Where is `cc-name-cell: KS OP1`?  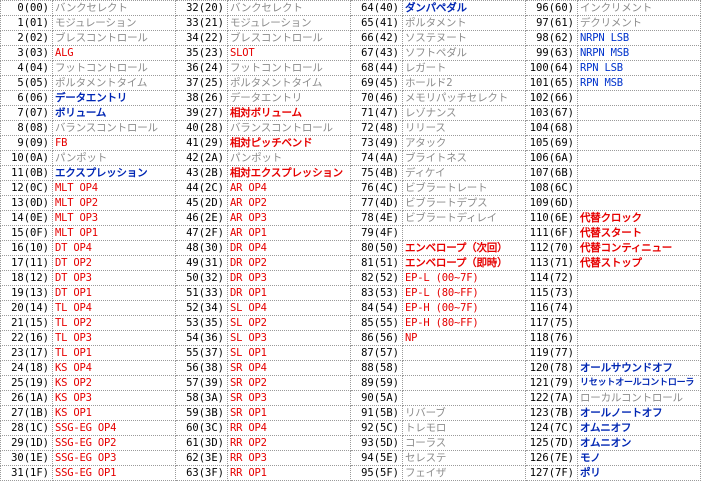 cc-name-cell: KS OP1 is located at coordinates (114, 413).